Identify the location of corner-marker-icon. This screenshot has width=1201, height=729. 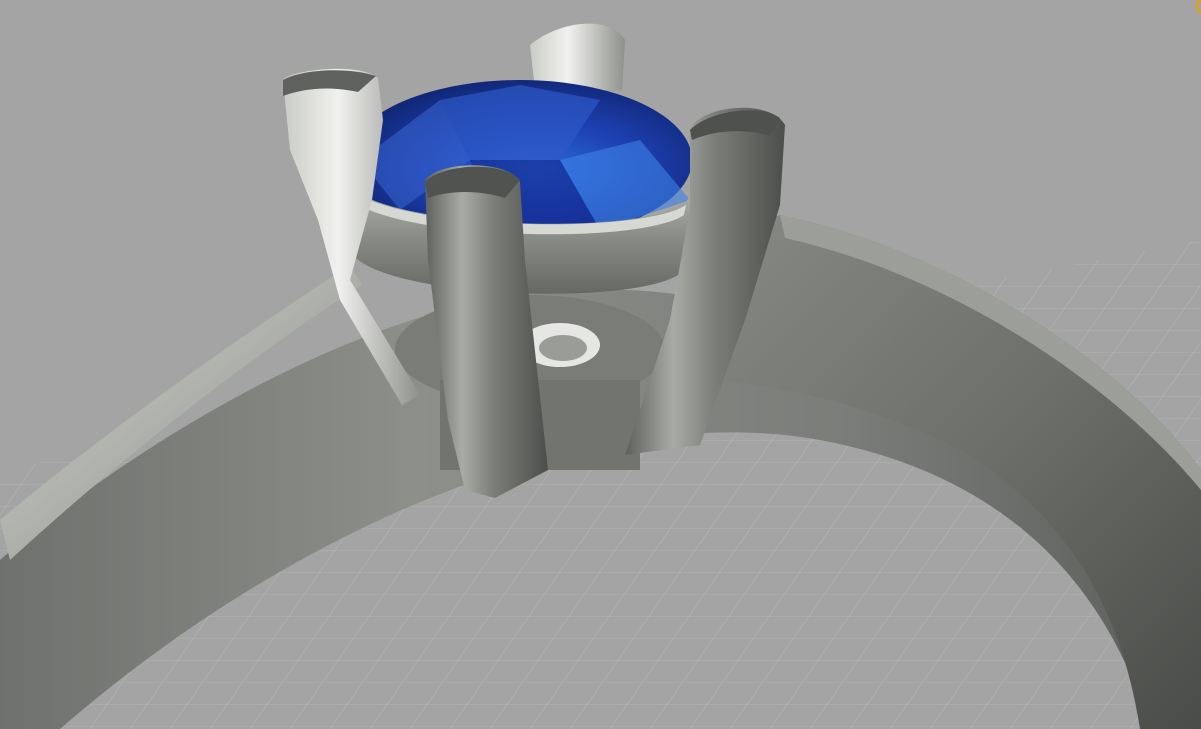
(1198, 7).